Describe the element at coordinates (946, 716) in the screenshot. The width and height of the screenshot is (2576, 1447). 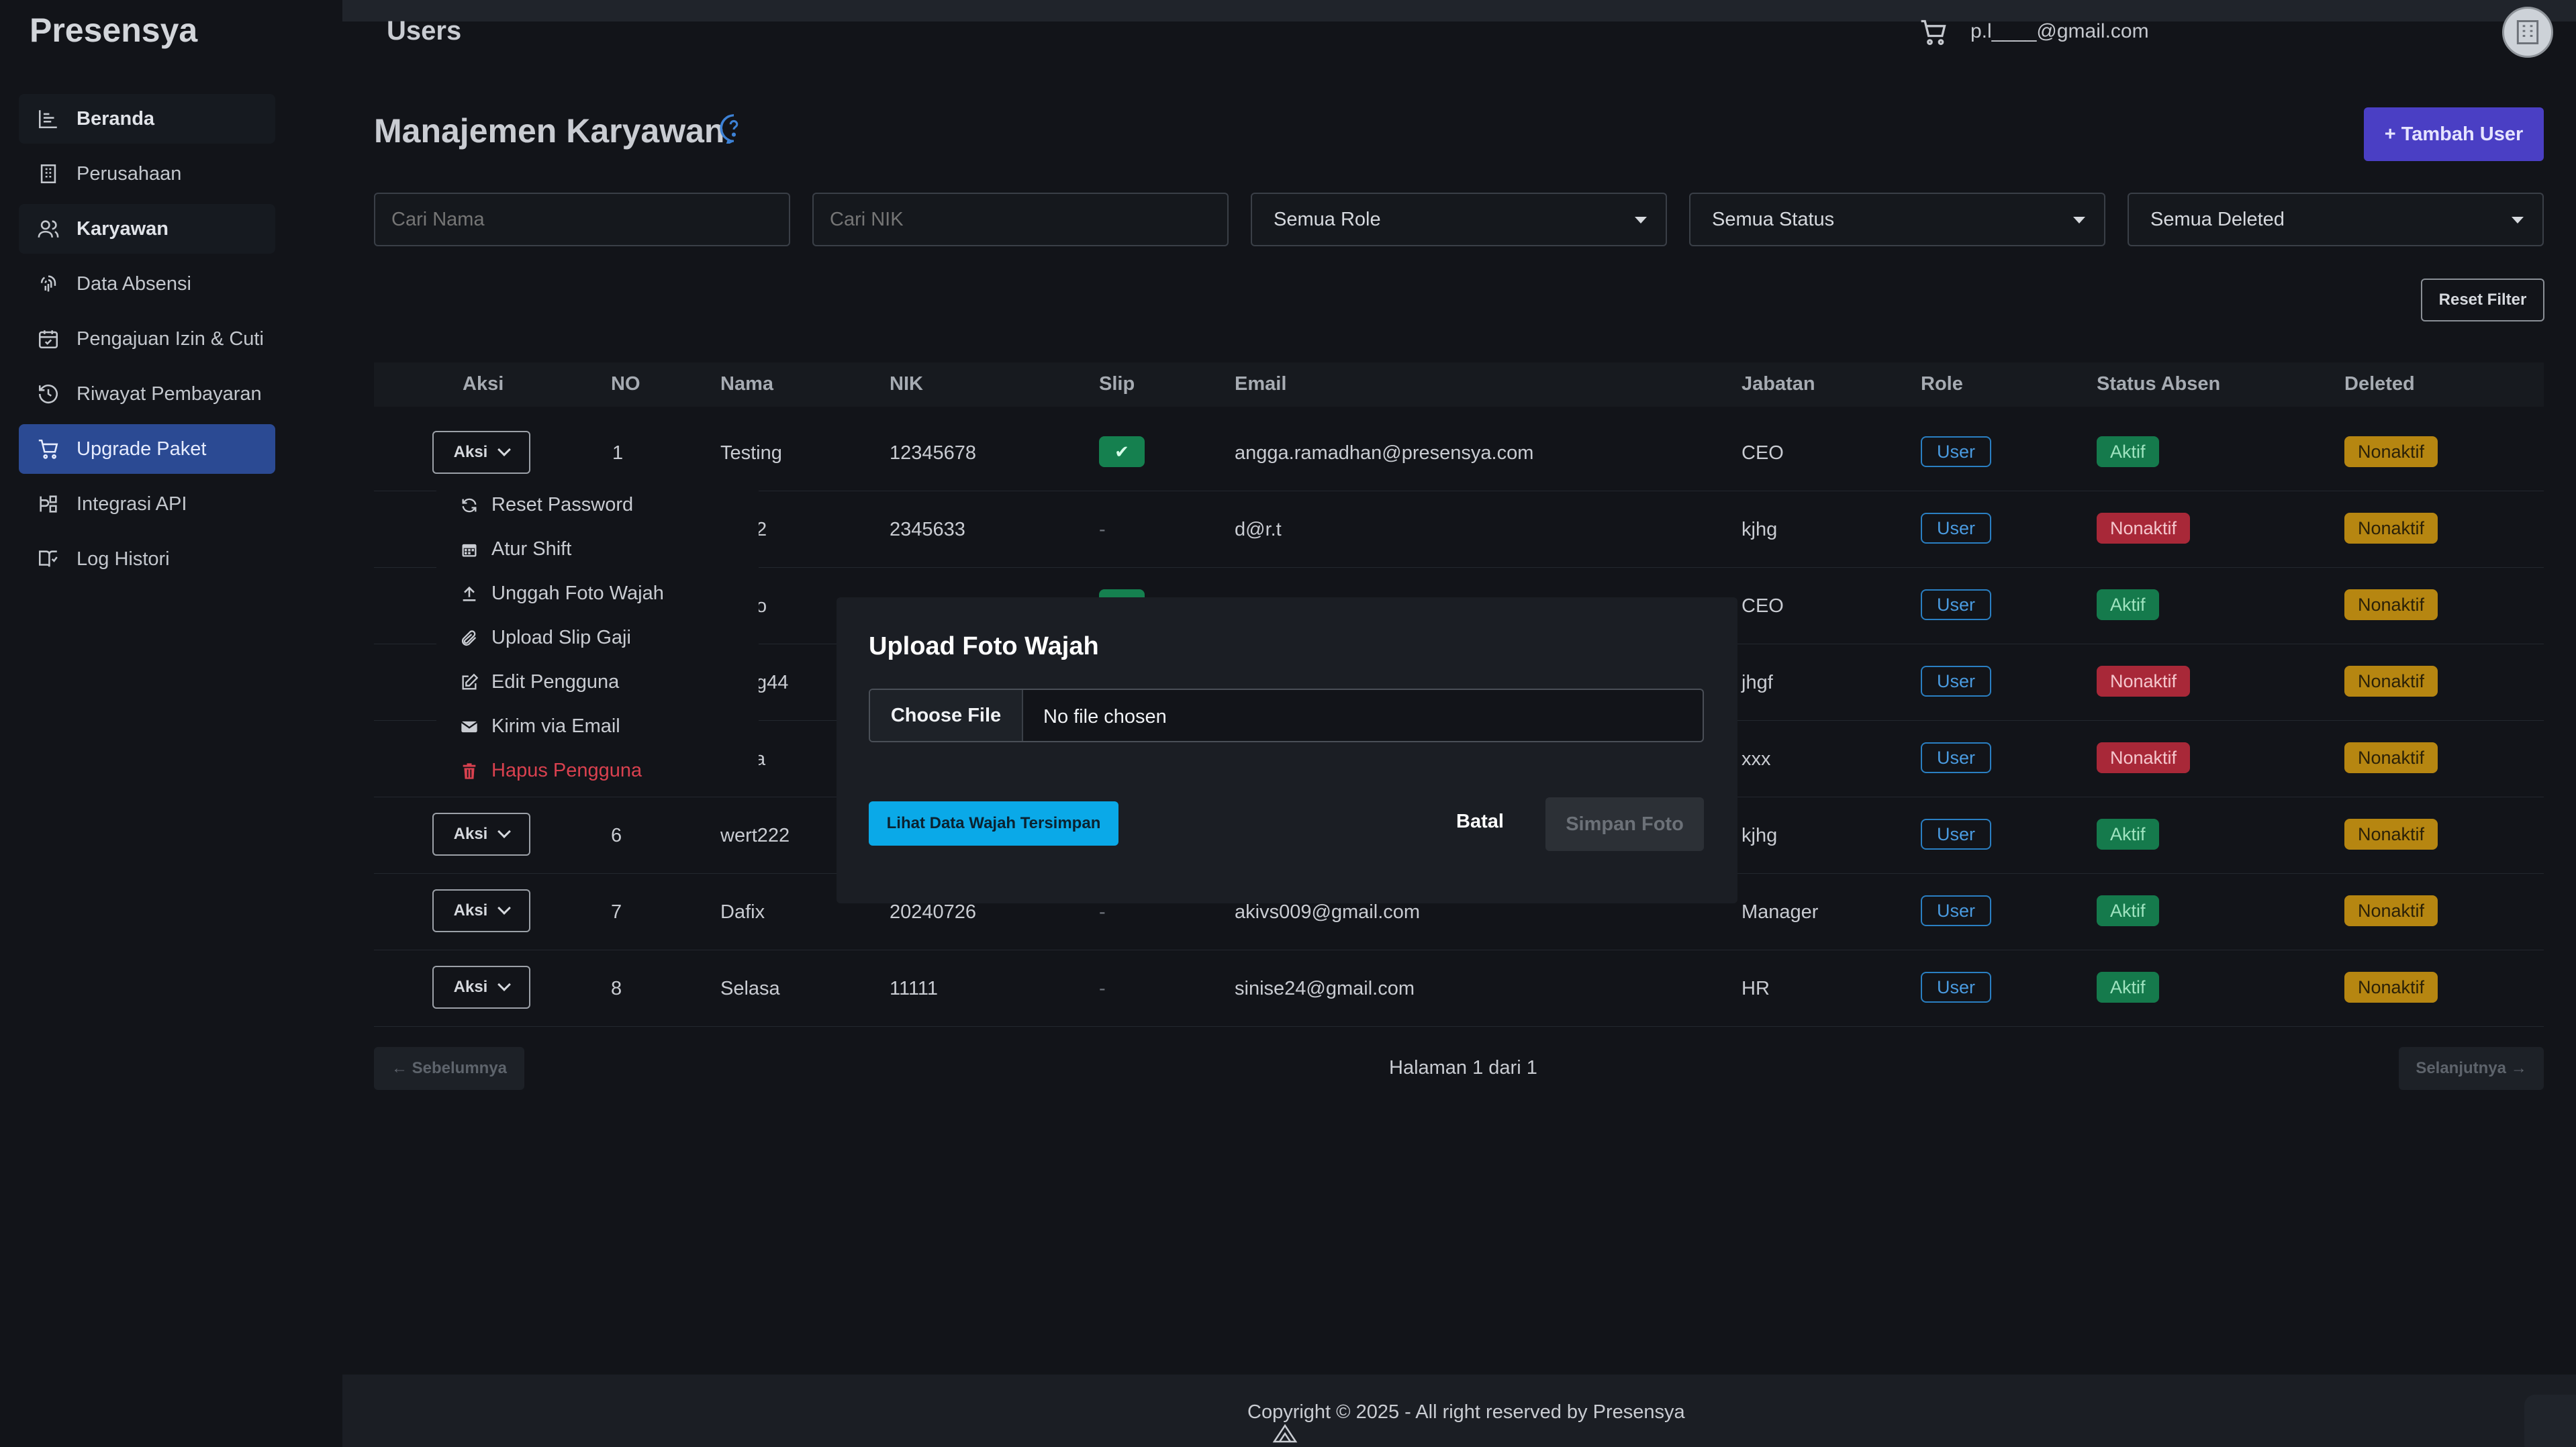
I see `choose-file-button: Choose File` at that location.